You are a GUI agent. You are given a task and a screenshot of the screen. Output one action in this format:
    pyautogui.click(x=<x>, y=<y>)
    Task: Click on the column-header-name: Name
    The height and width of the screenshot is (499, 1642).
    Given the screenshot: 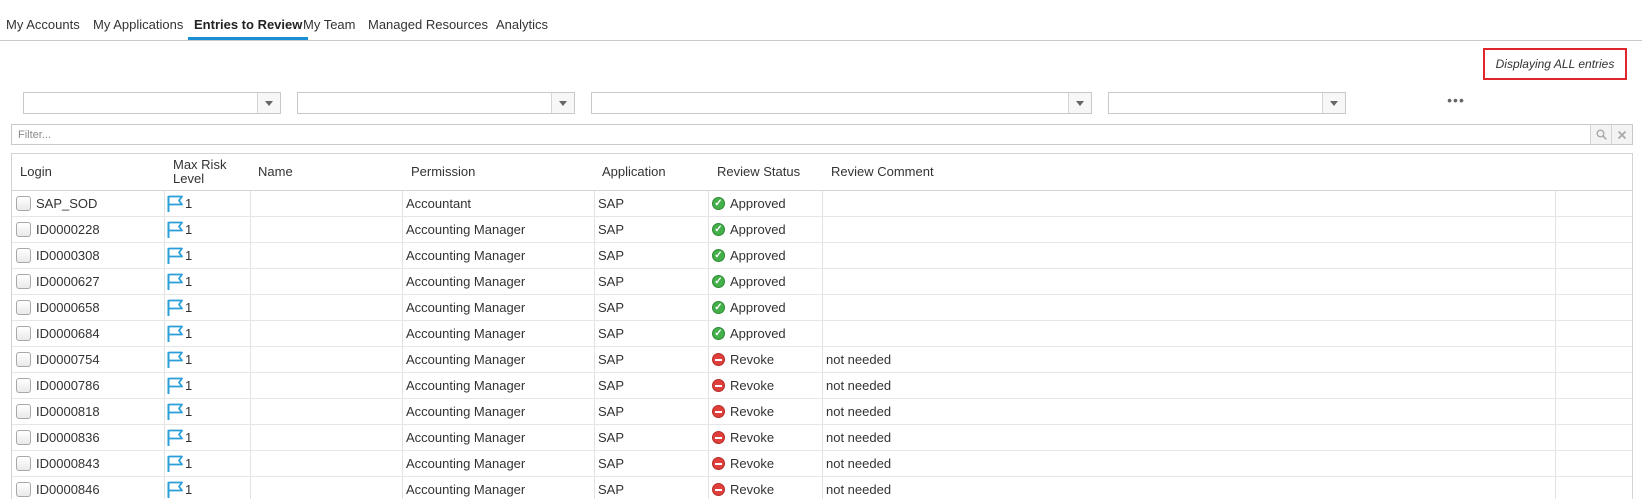 What is the action you would take?
    pyautogui.click(x=275, y=172)
    